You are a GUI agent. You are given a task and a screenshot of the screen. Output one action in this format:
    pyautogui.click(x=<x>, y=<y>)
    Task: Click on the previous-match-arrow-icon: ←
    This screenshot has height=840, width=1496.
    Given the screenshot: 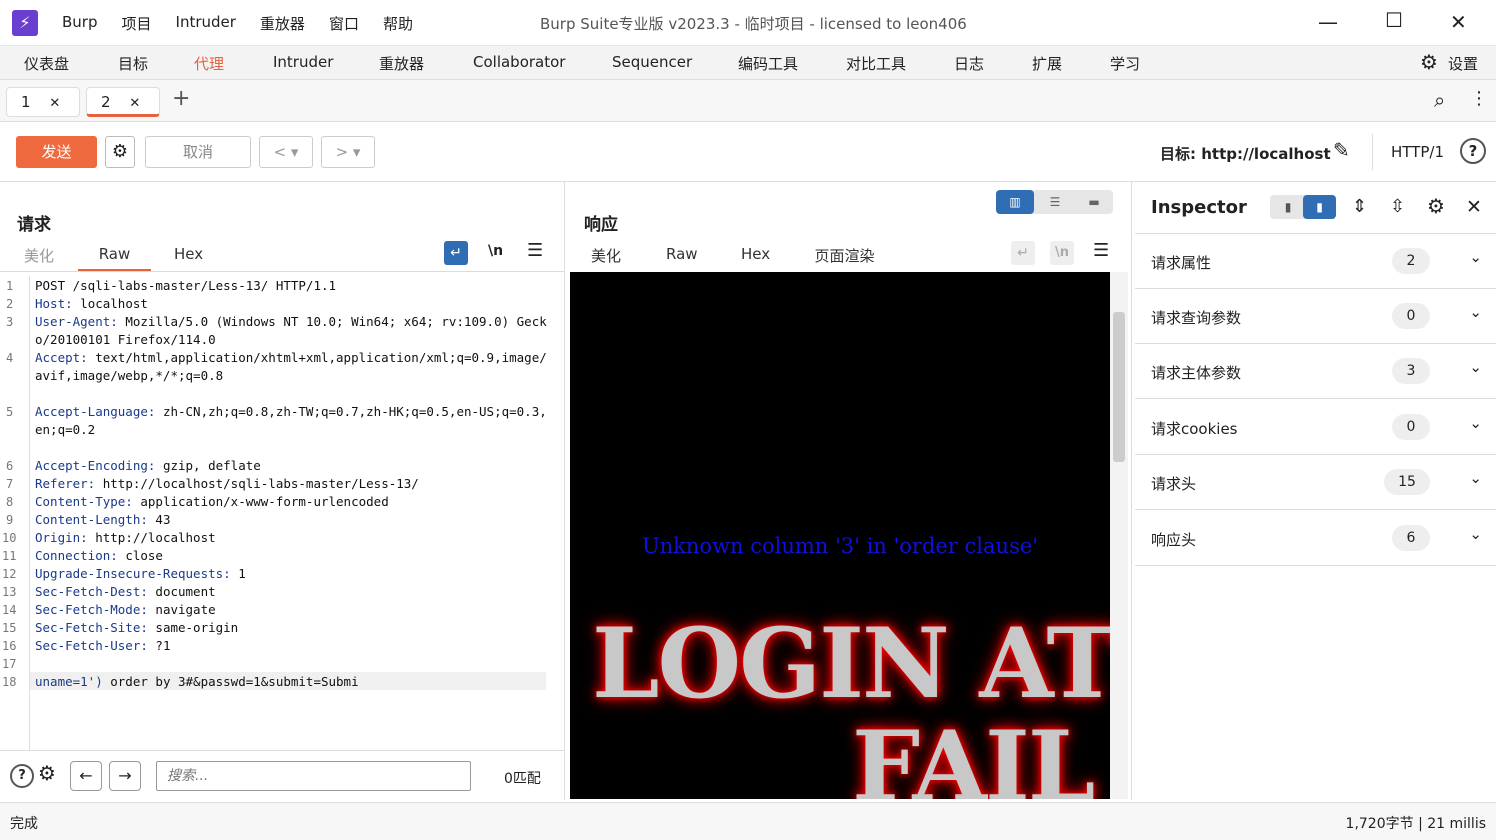 What is the action you would take?
    pyautogui.click(x=86, y=776)
    